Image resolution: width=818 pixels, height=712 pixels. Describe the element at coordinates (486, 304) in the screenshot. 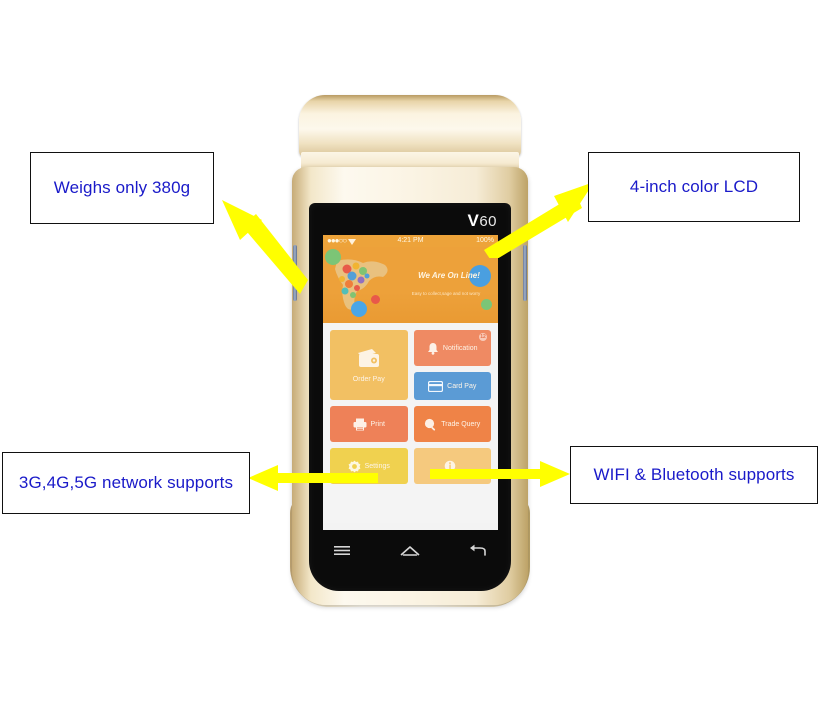

I see `decor-bubble-green-small` at that location.